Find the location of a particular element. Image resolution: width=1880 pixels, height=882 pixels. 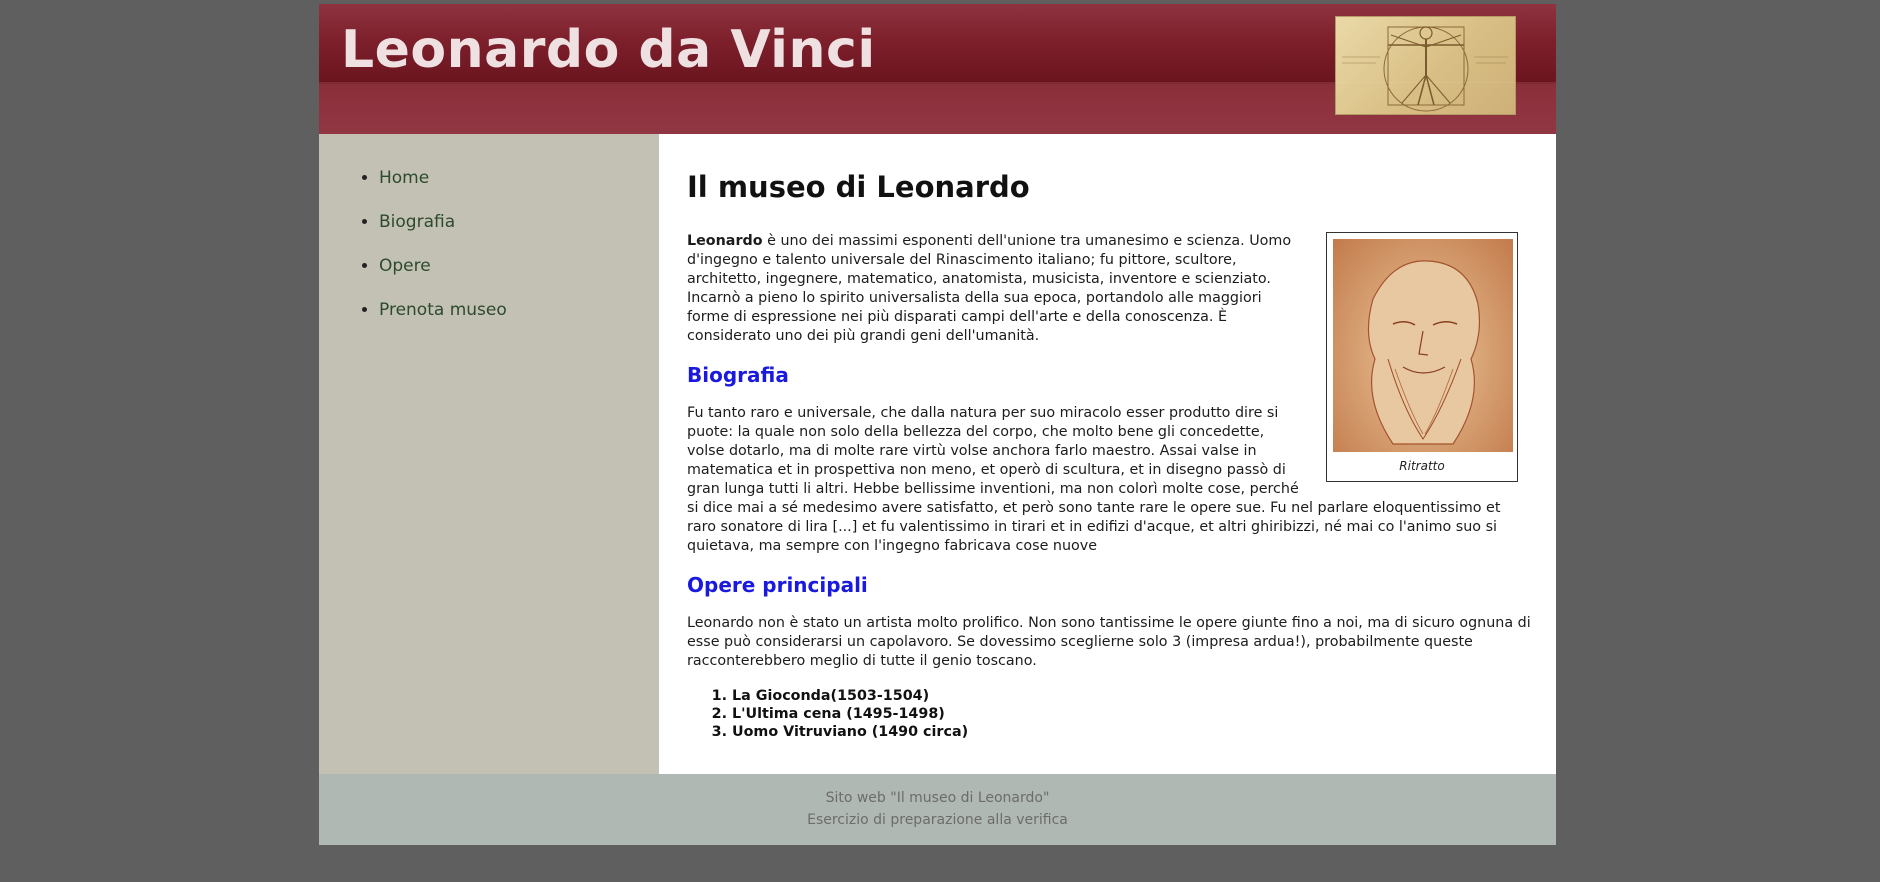

nav-link-opere: Opere is located at coordinates (405, 266).